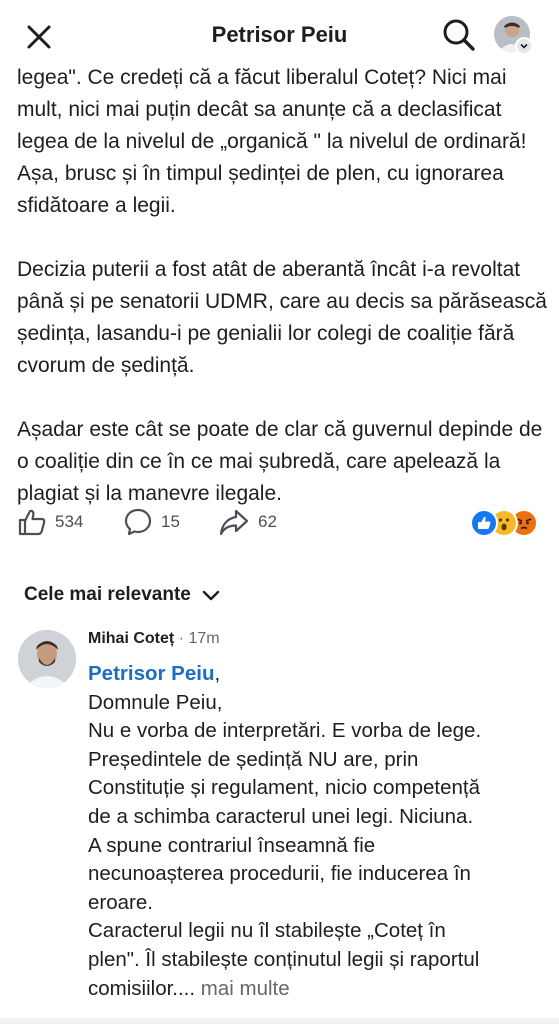 This screenshot has height=1024, width=559. I want to click on comment-last-line: comisiilor.... mai multe, so click(318, 989).